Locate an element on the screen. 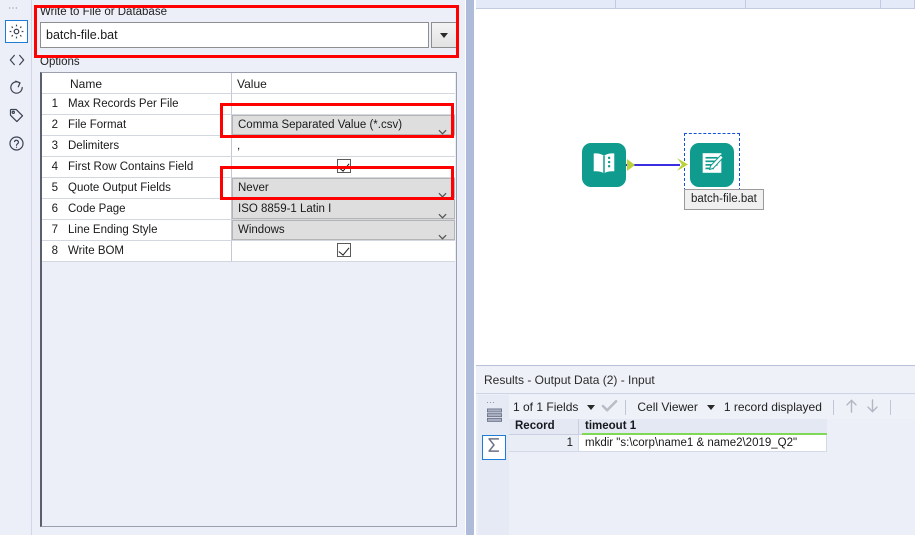  header-row-num is located at coordinates (52, 83).